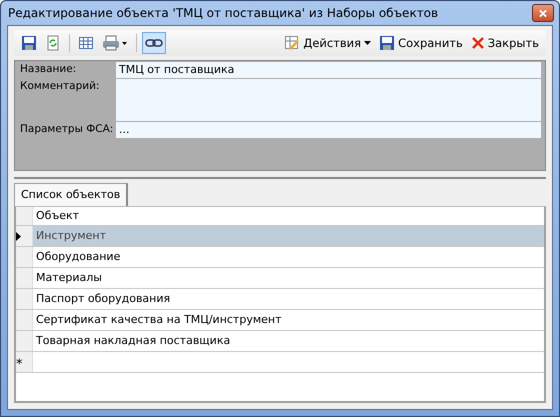 The image size is (560, 417). What do you see at coordinates (69, 278) in the screenshot?
I see `table-cell-text: Материалы` at bounding box center [69, 278].